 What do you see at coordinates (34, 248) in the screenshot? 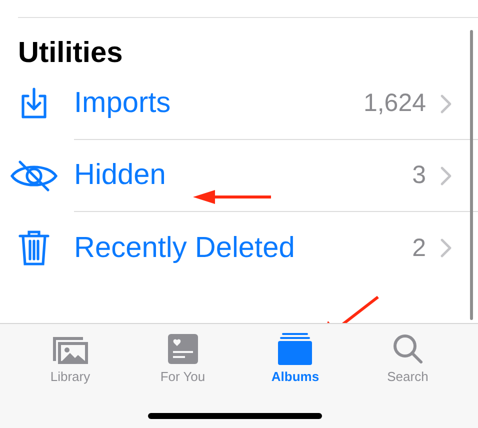
I see `trash-icon` at bounding box center [34, 248].